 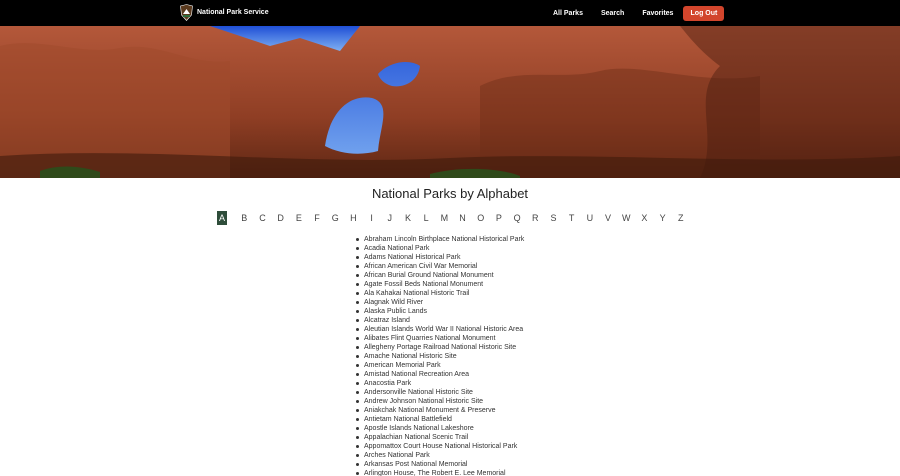 What do you see at coordinates (440, 284) in the screenshot?
I see `park-list-item: Agate Fossil Beds National Monument` at bounding box center [440, 284].